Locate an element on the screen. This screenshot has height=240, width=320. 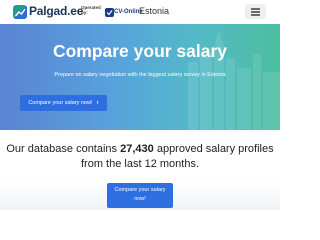
stats-prefix: Our database contains is located at coordinates (62, 149).